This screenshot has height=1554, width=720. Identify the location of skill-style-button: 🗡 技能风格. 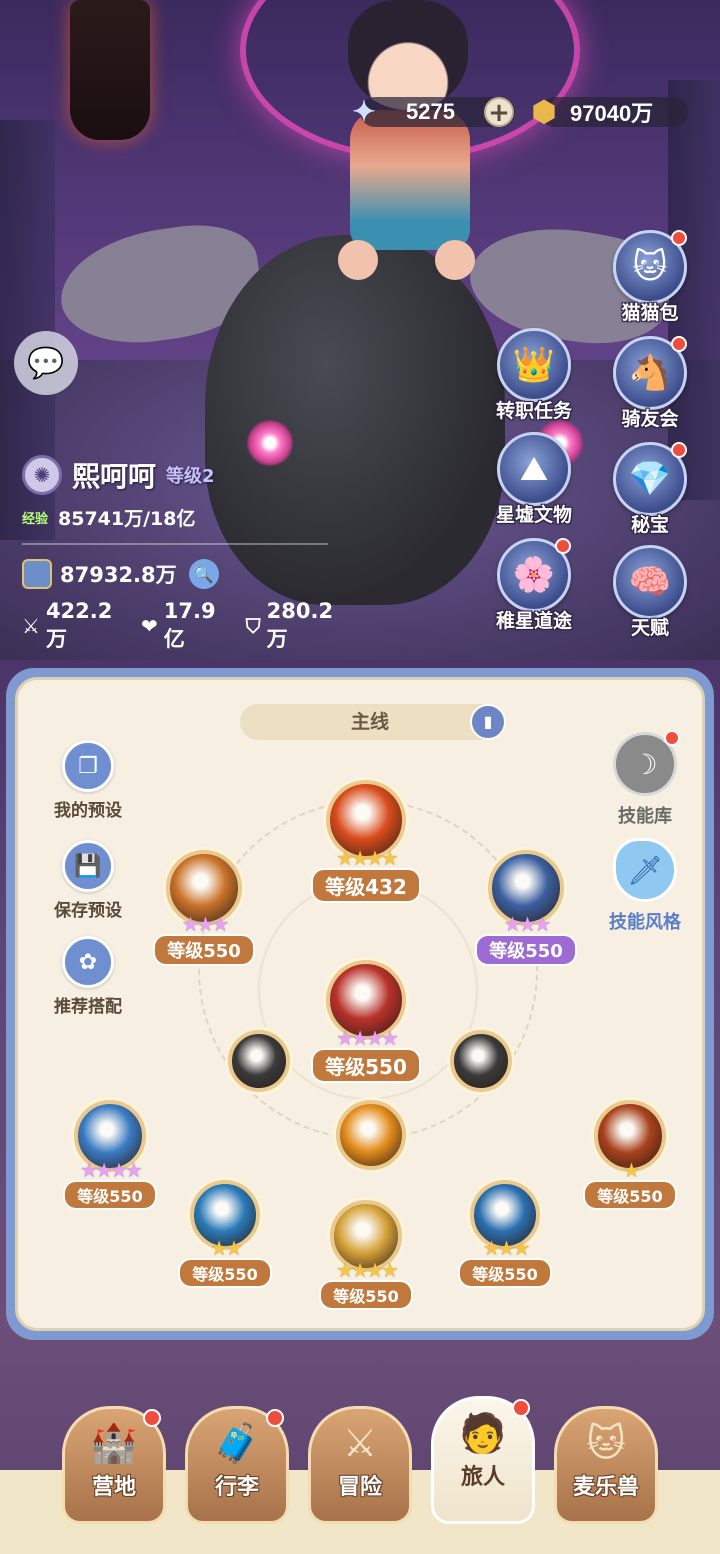
(645, 886).